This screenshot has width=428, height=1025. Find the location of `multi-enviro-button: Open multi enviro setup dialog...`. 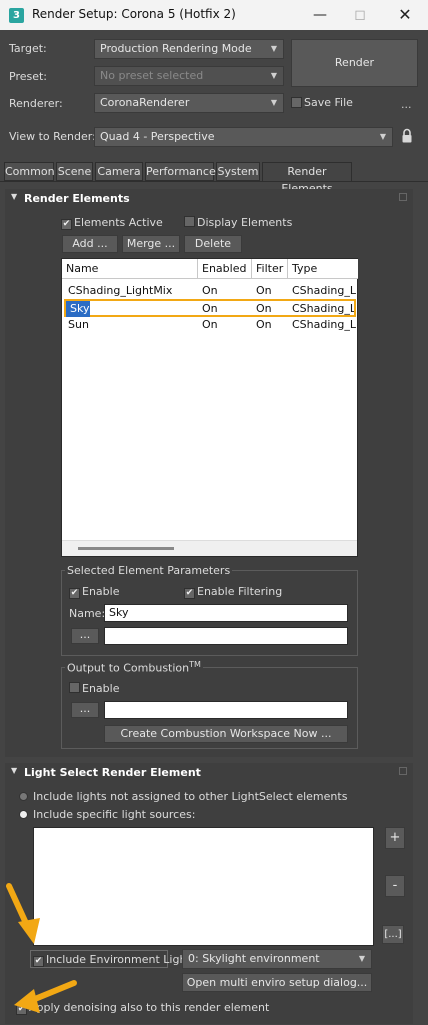

multi-enviro-button: Open multi enviro setup dialog... is located at coordinates (277, 982).